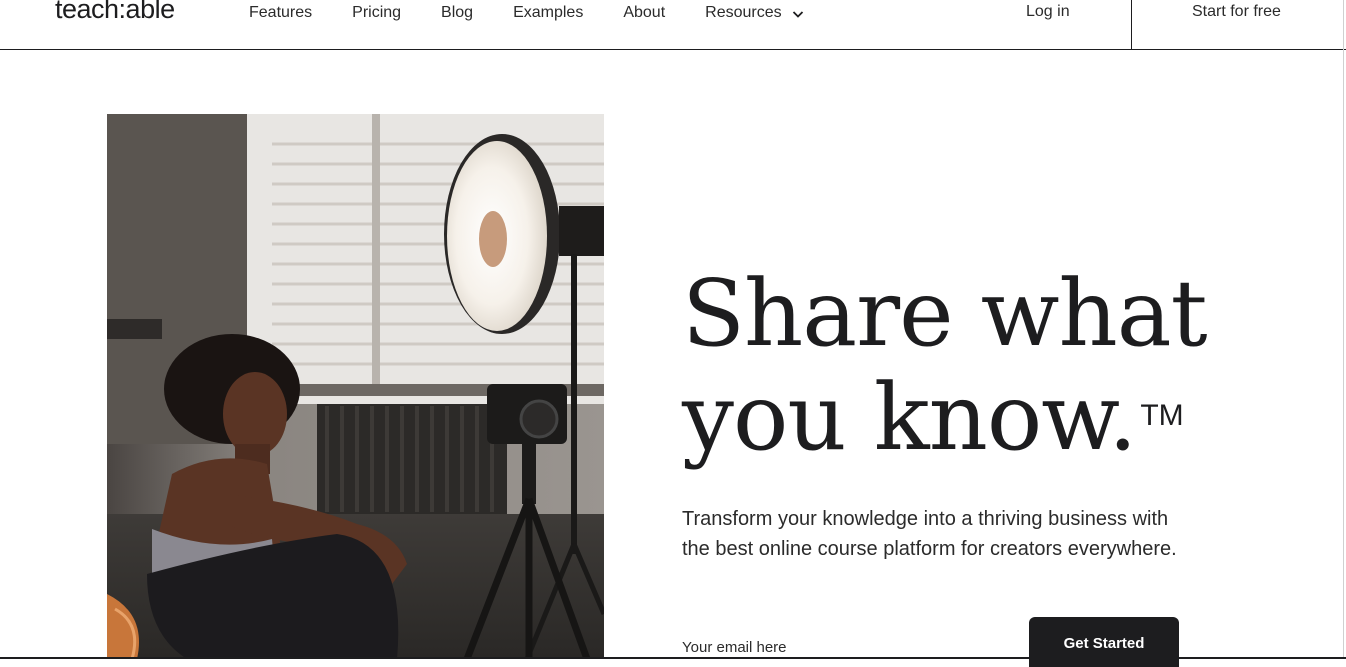 Image resolution: width=1346 pixels, height=667 pixels. I want to click on nav-blog: Blog, so click(457, 13).